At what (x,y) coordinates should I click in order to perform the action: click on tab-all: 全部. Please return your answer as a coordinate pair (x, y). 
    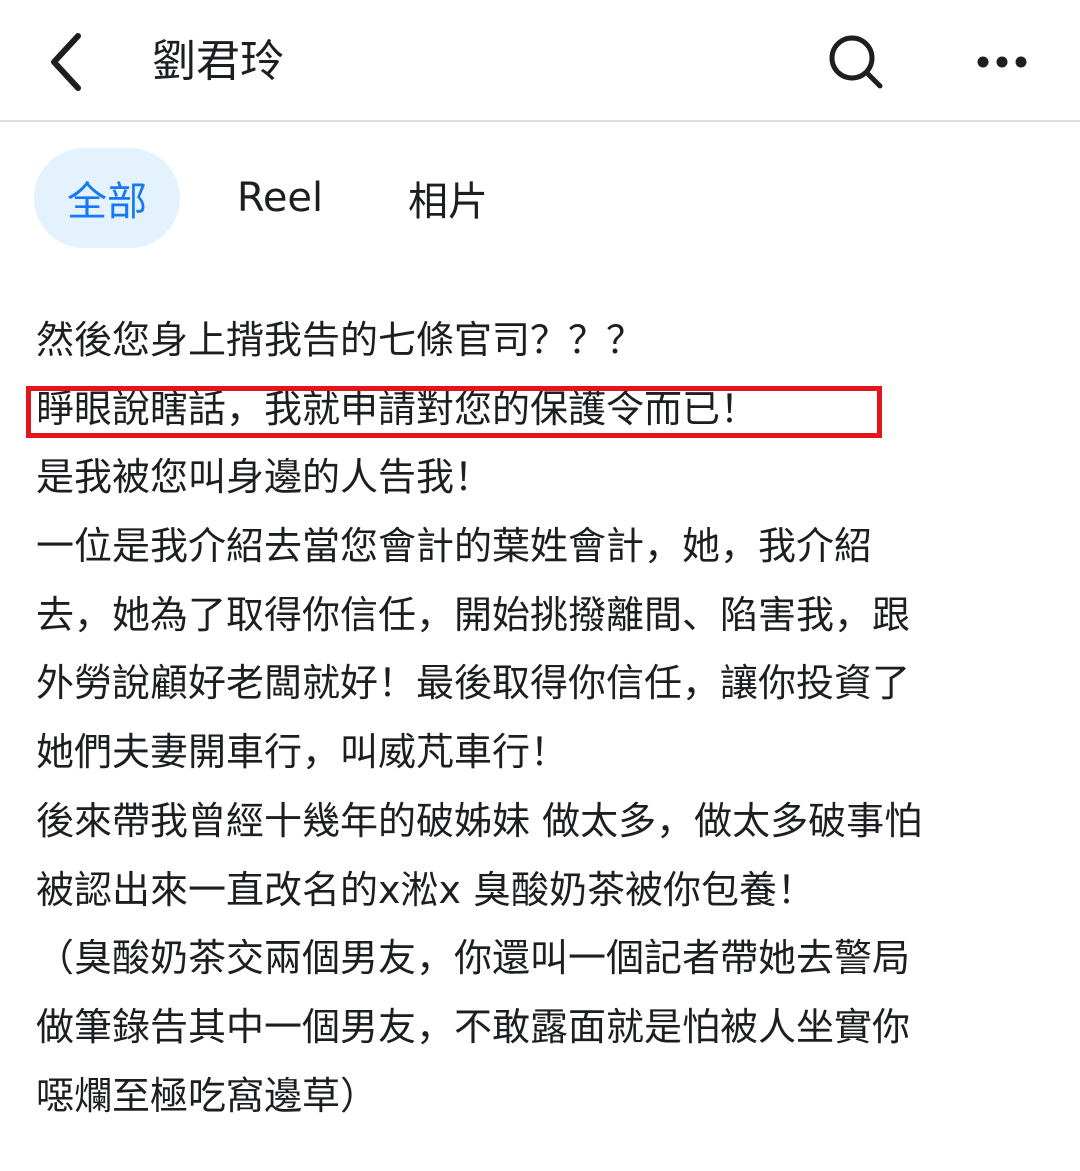
    Looking at the image, I should click on (107, 198).